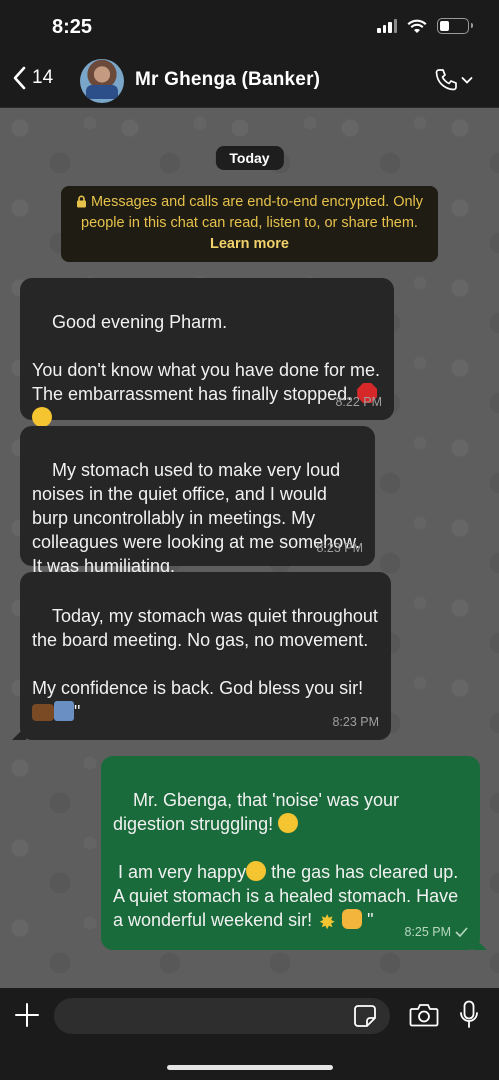 This screenshot has height=1080, width=499. Describe the element at coordinates (249, 158) in the screenshot. I see `date-separator: Today` at that location.